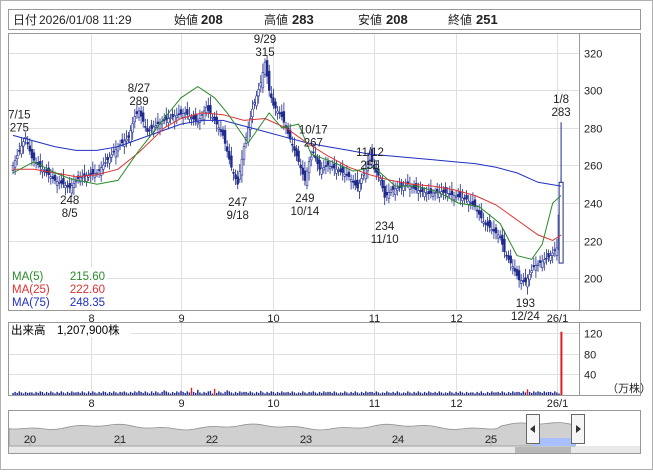  I want to click on price-tick-label: 320, so click(593, 55).